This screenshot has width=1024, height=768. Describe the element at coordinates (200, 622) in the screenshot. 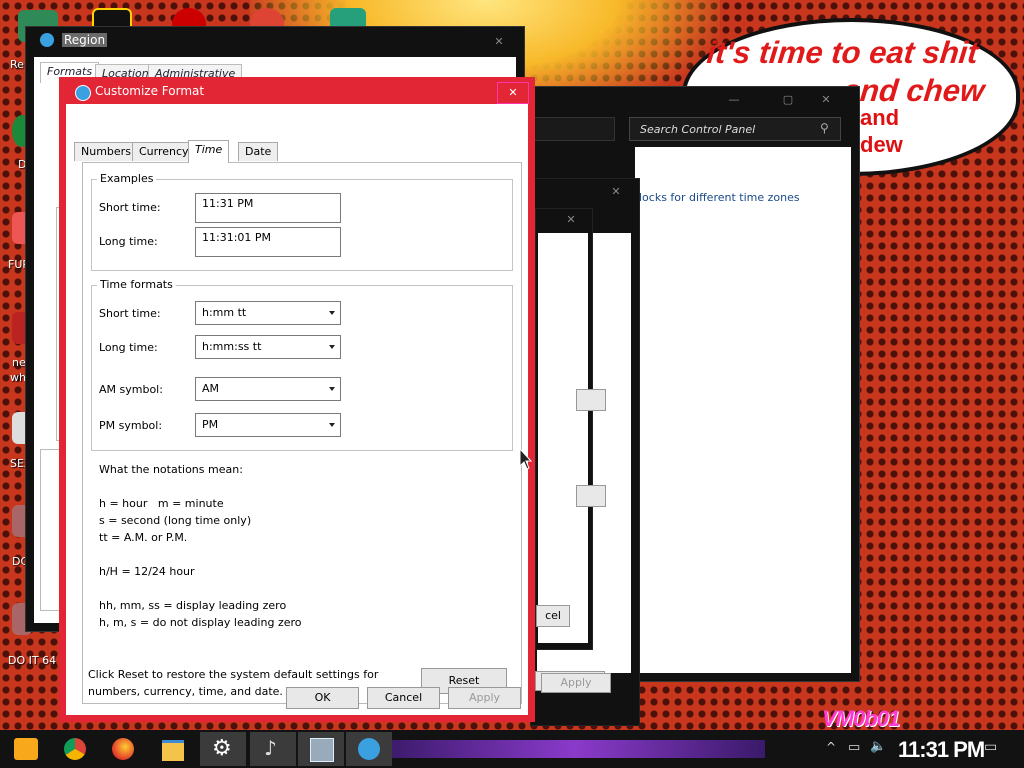

I see `notation-line: h, m, s = do not display leading zero` at that location.